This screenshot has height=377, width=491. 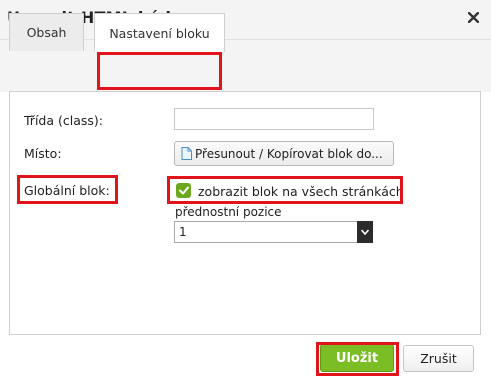 I want to click on class-input, so click(x=274, y=119).